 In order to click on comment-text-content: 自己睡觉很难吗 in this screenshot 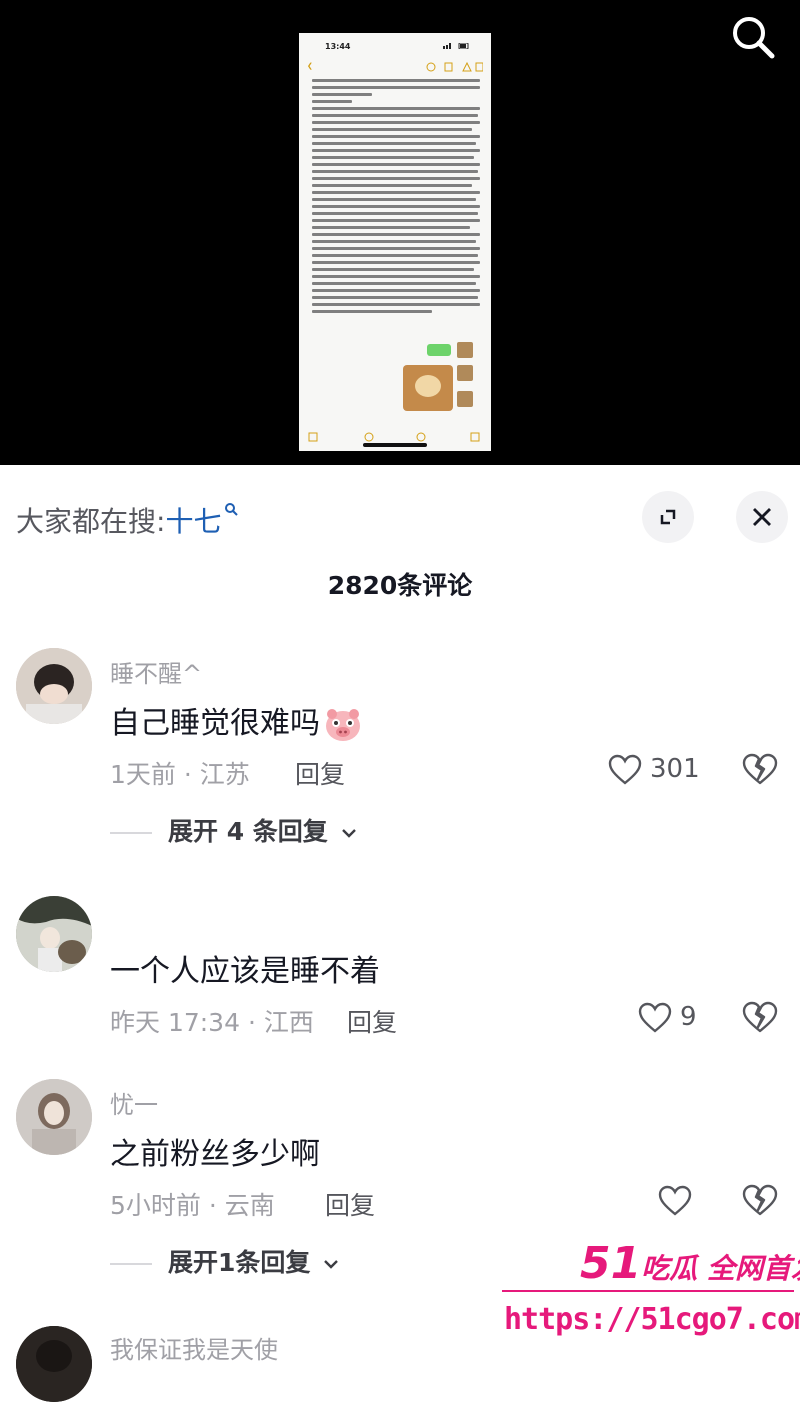, I will do `click(215, 723)`.